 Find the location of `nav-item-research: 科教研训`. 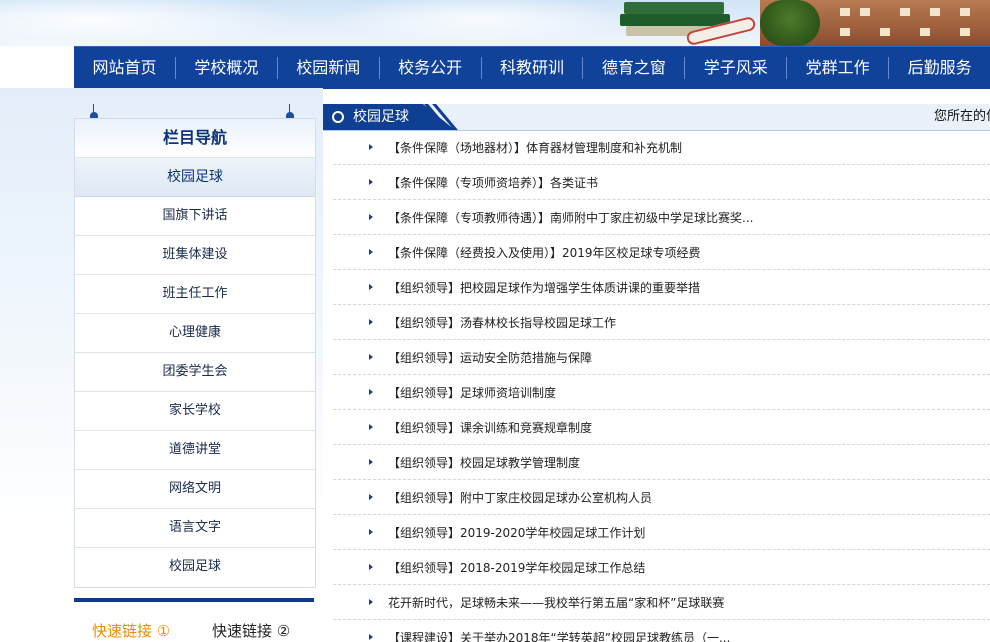

nav-item-research: 科教研训 is located at coordinates (532, 68).